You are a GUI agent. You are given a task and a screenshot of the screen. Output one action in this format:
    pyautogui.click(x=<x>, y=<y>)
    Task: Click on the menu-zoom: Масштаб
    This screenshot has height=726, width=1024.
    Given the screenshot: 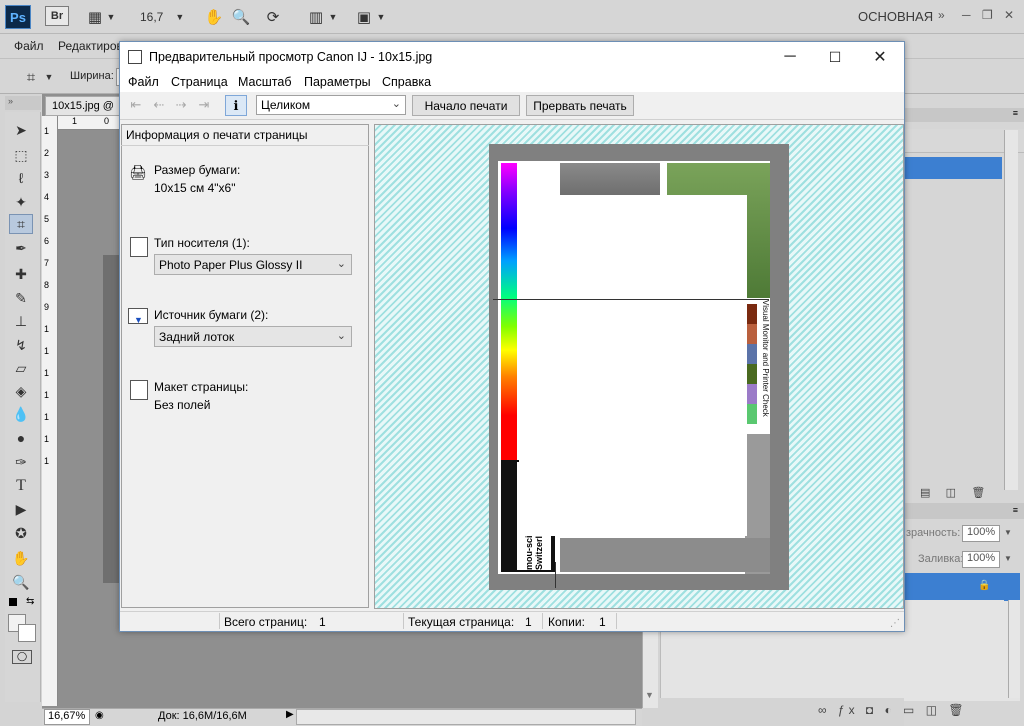 What is the action you would take?
    pyautogui.click(x=264, y=82)
    